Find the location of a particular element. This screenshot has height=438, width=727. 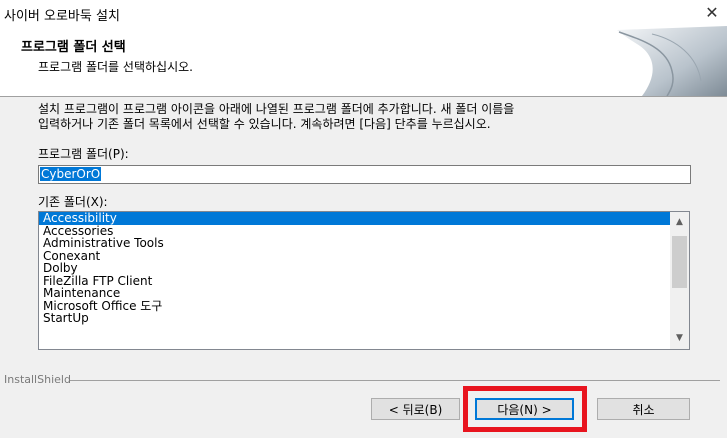

scroll-up-icon: ▲ is located at coordinates (679, 222).